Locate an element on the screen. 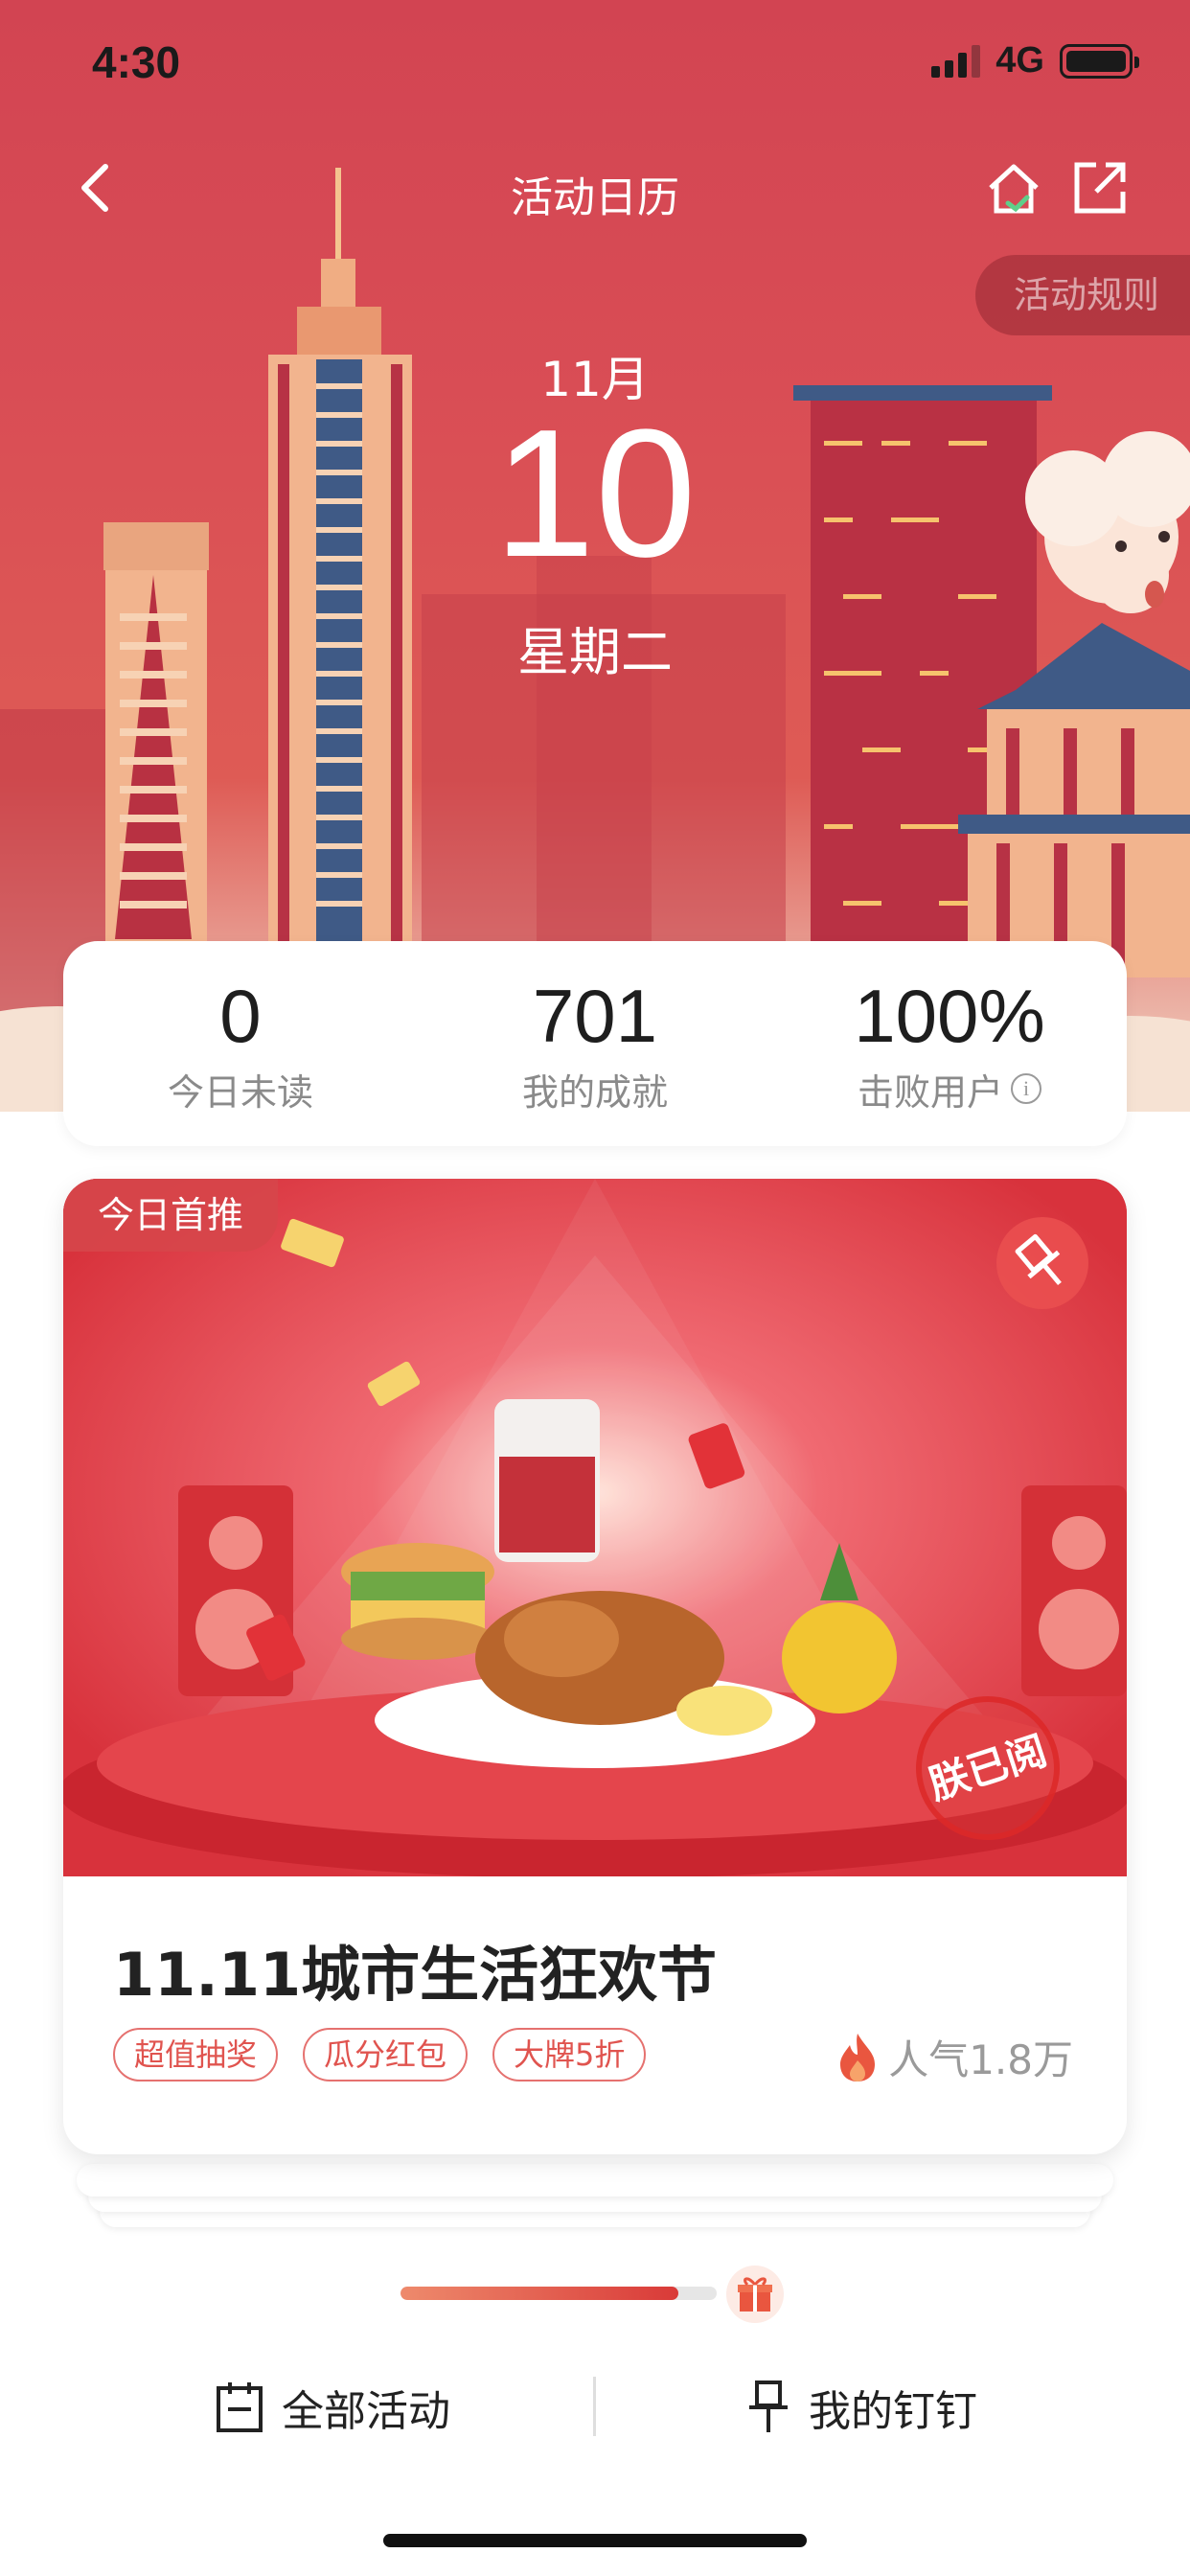 The height and width of the screenshot is (2576, 1190). navigation-bar: 活动日历 is located at coordinates (595, 192).